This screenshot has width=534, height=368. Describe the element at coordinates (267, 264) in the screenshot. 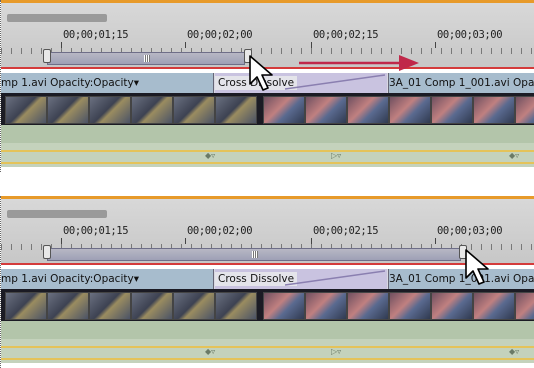

I see `current-time-line` at that location.